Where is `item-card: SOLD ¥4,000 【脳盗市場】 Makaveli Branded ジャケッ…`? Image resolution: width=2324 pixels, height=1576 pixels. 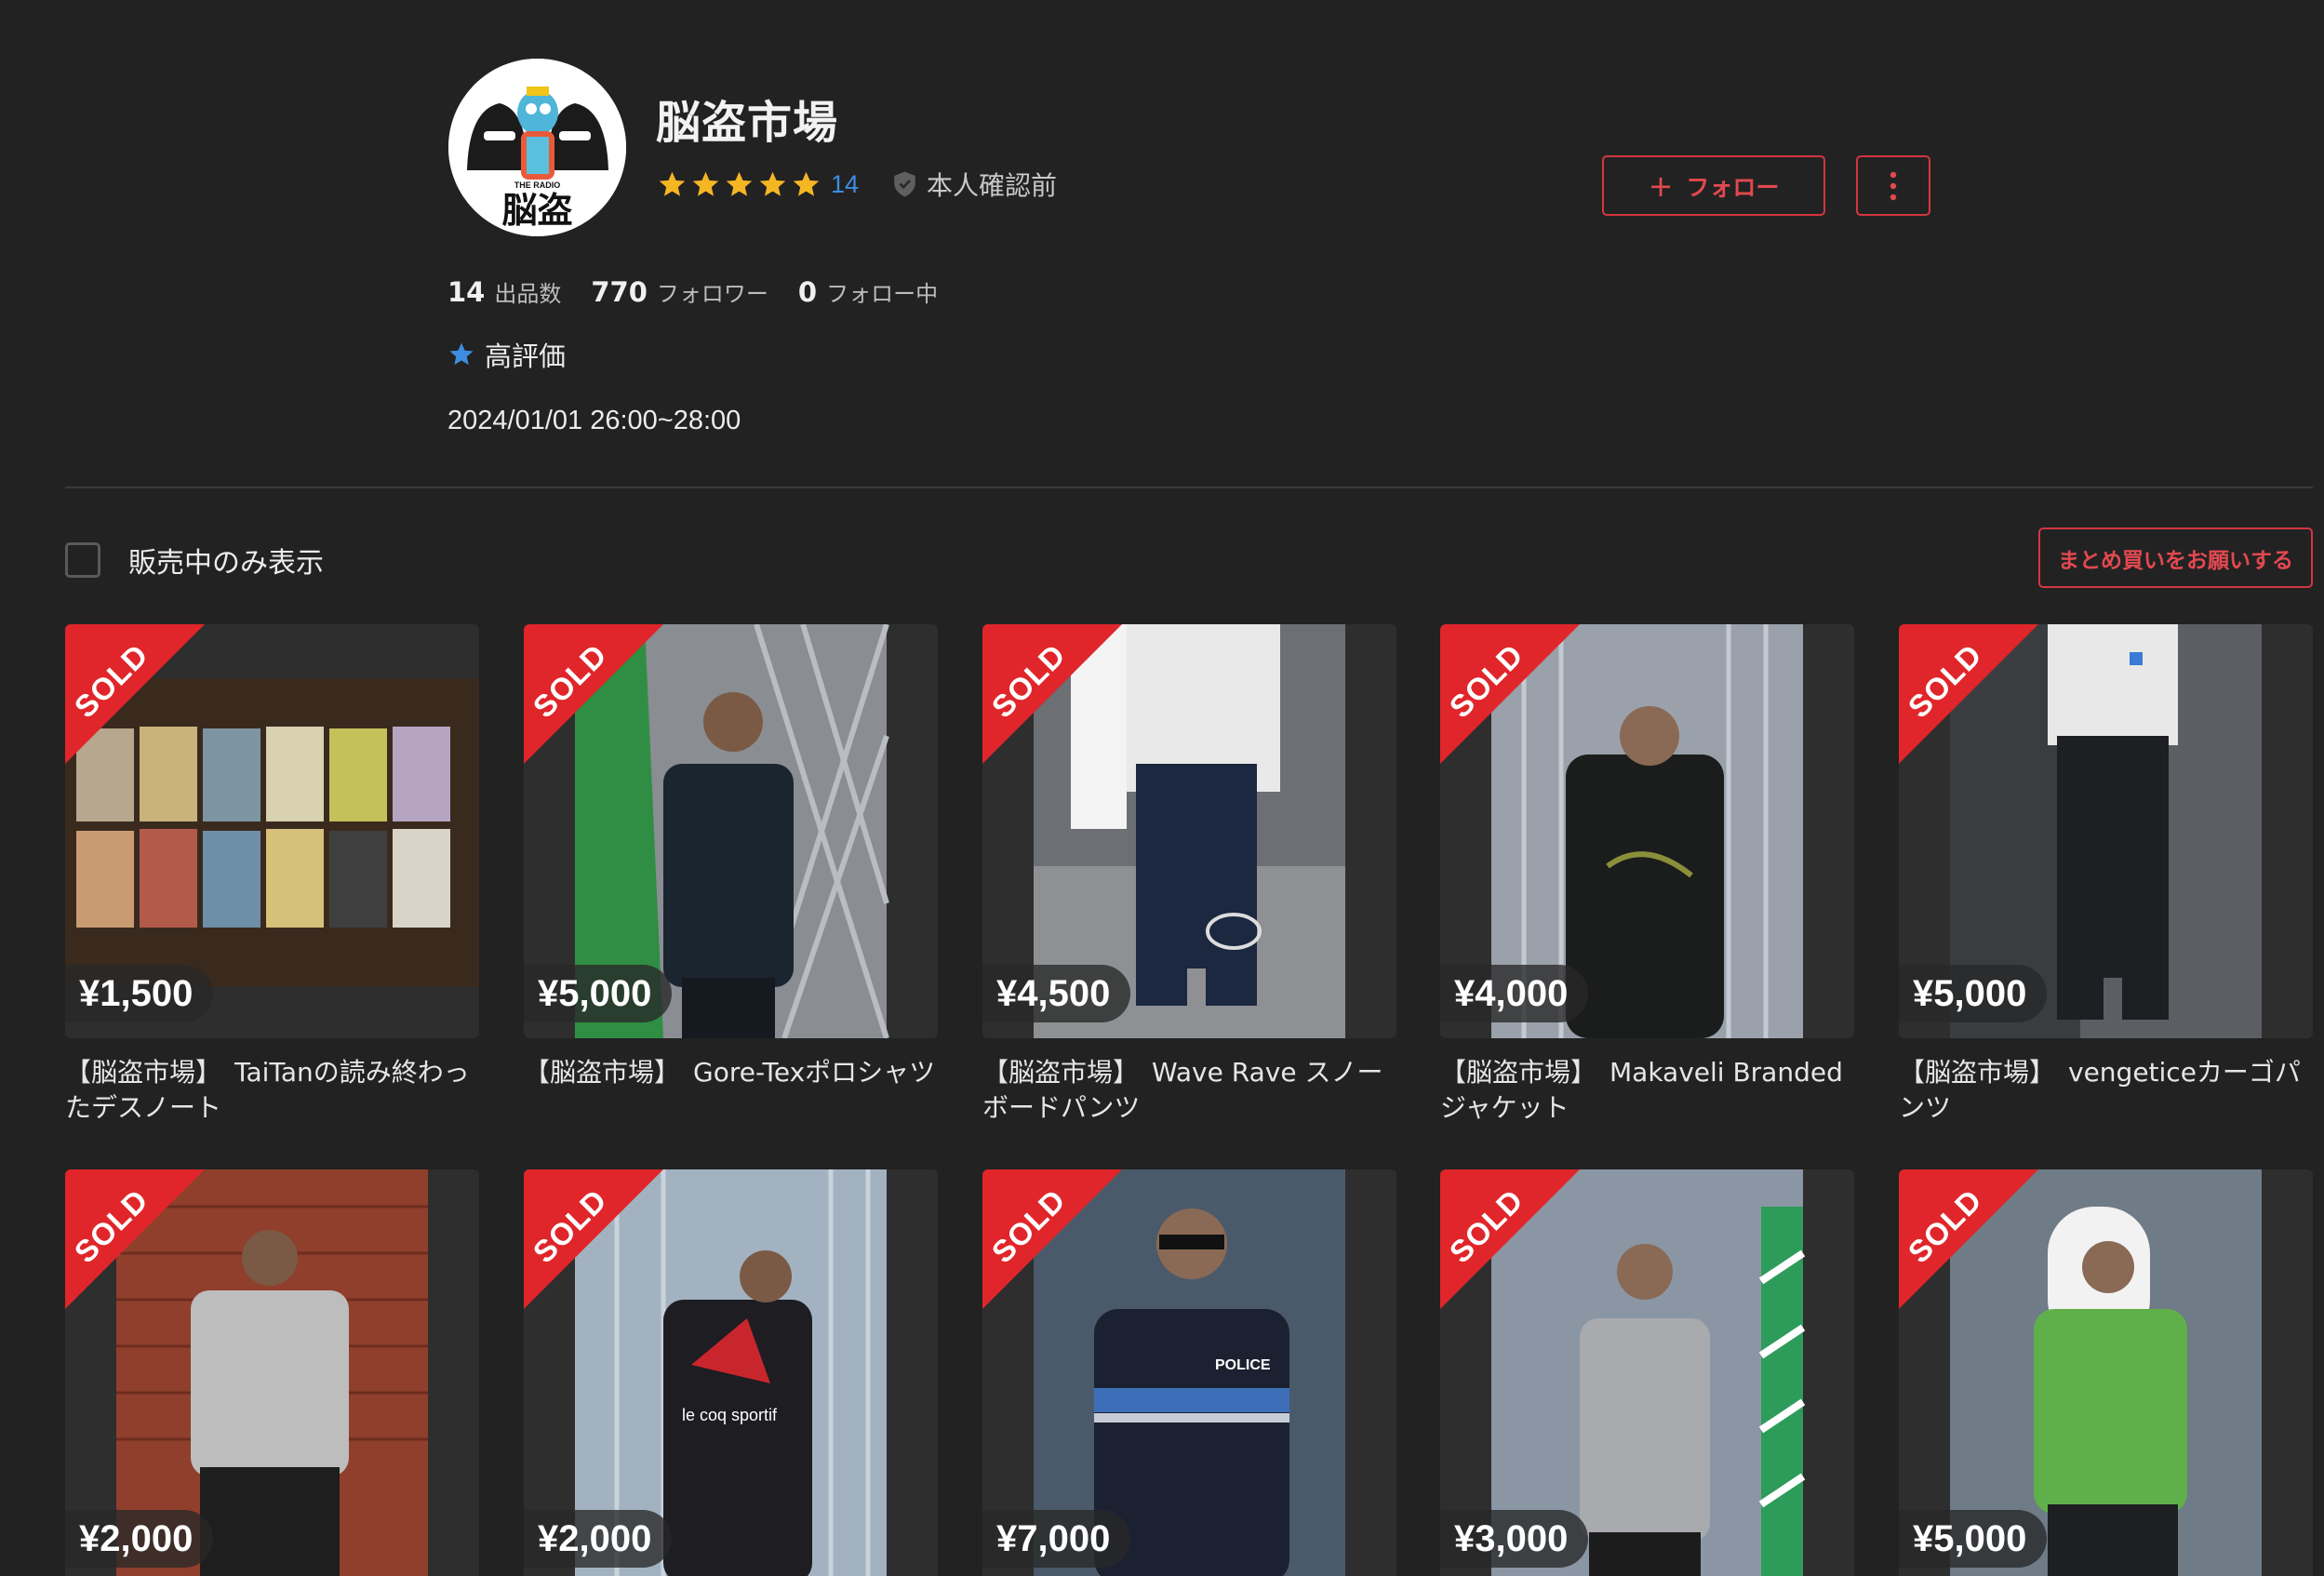
item-card: SOLD ¥4,000 【脳盗市場】 Makaveli Branded ジャケッ… is located at coordinates (1647, 875).